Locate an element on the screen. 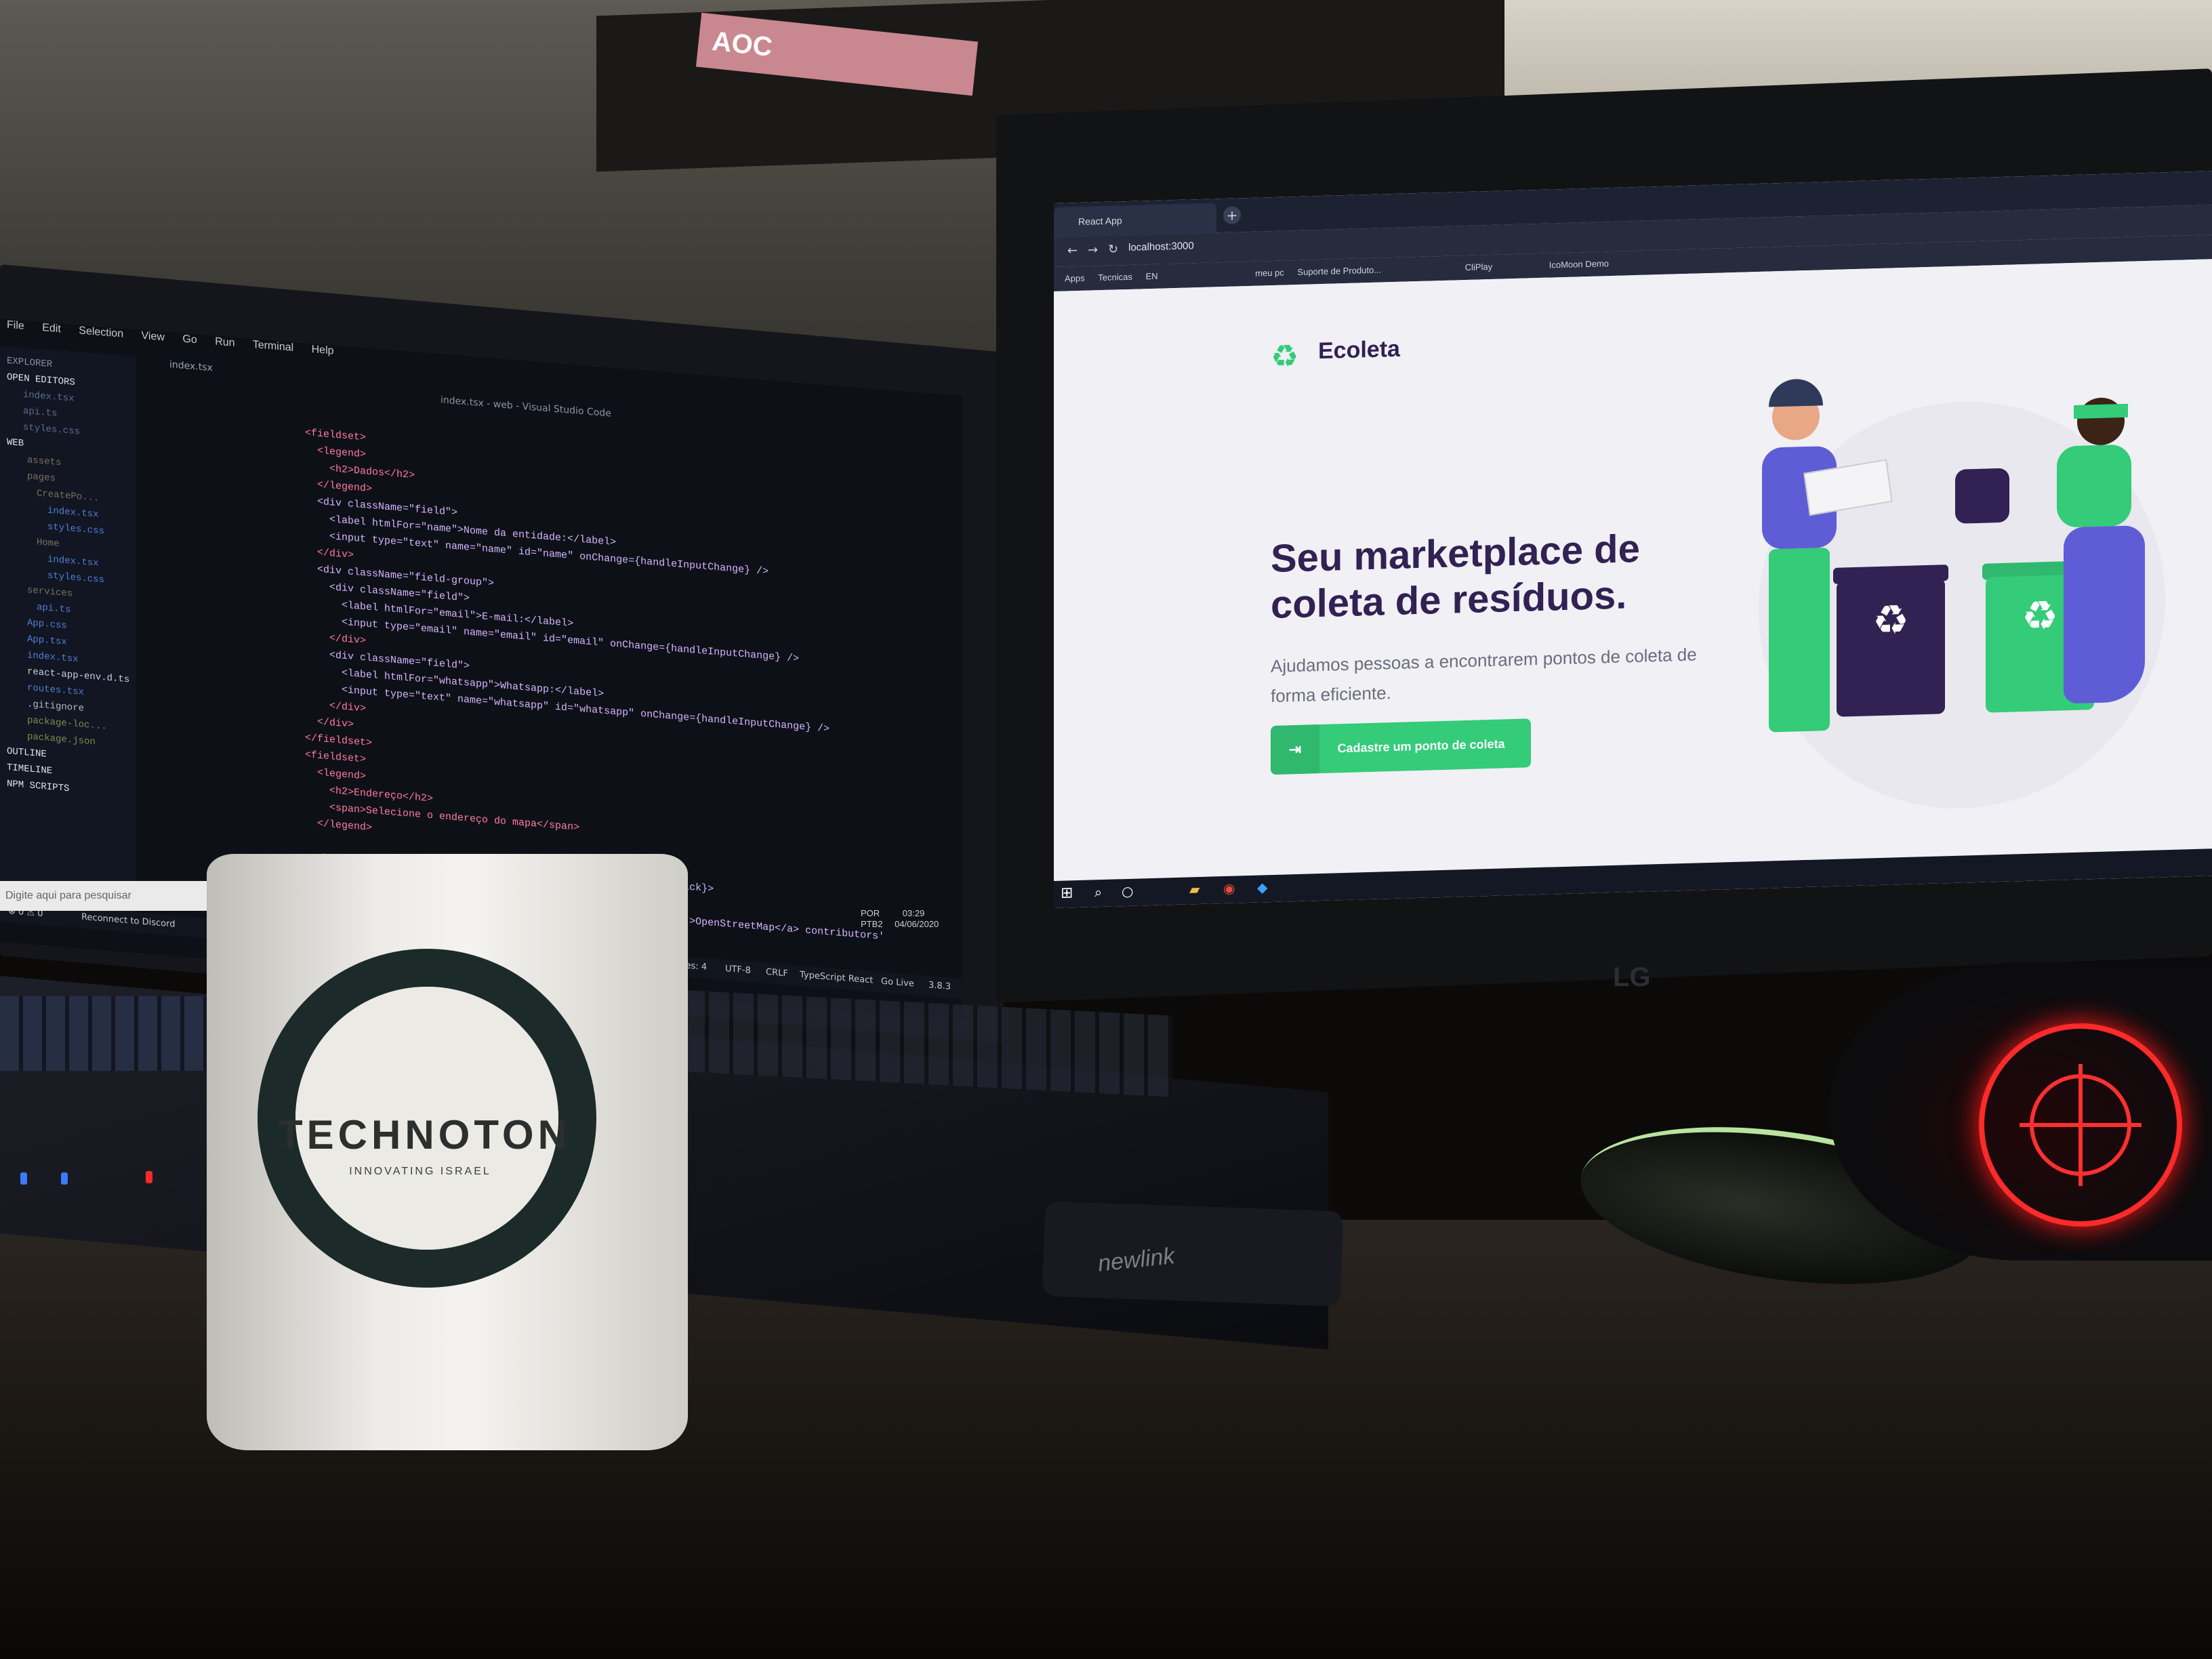 This screenshot has width=2212, height=1659. browser-tab: React App is located at coordinates (1135, 220).